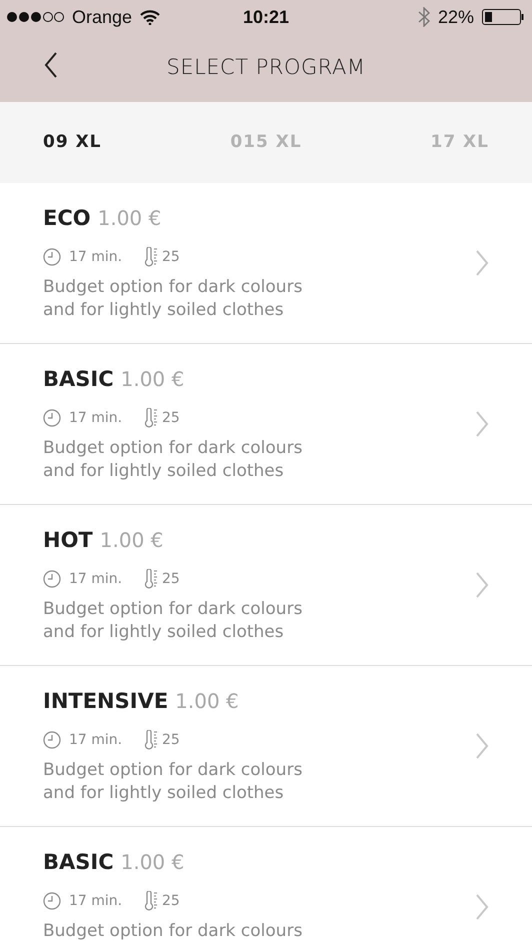 The image size is (532, 944). What do you see at coordinates (105, 701) in the screenshot?
I see `program-name: INTENSIVE` at bounding box center [105, 701].